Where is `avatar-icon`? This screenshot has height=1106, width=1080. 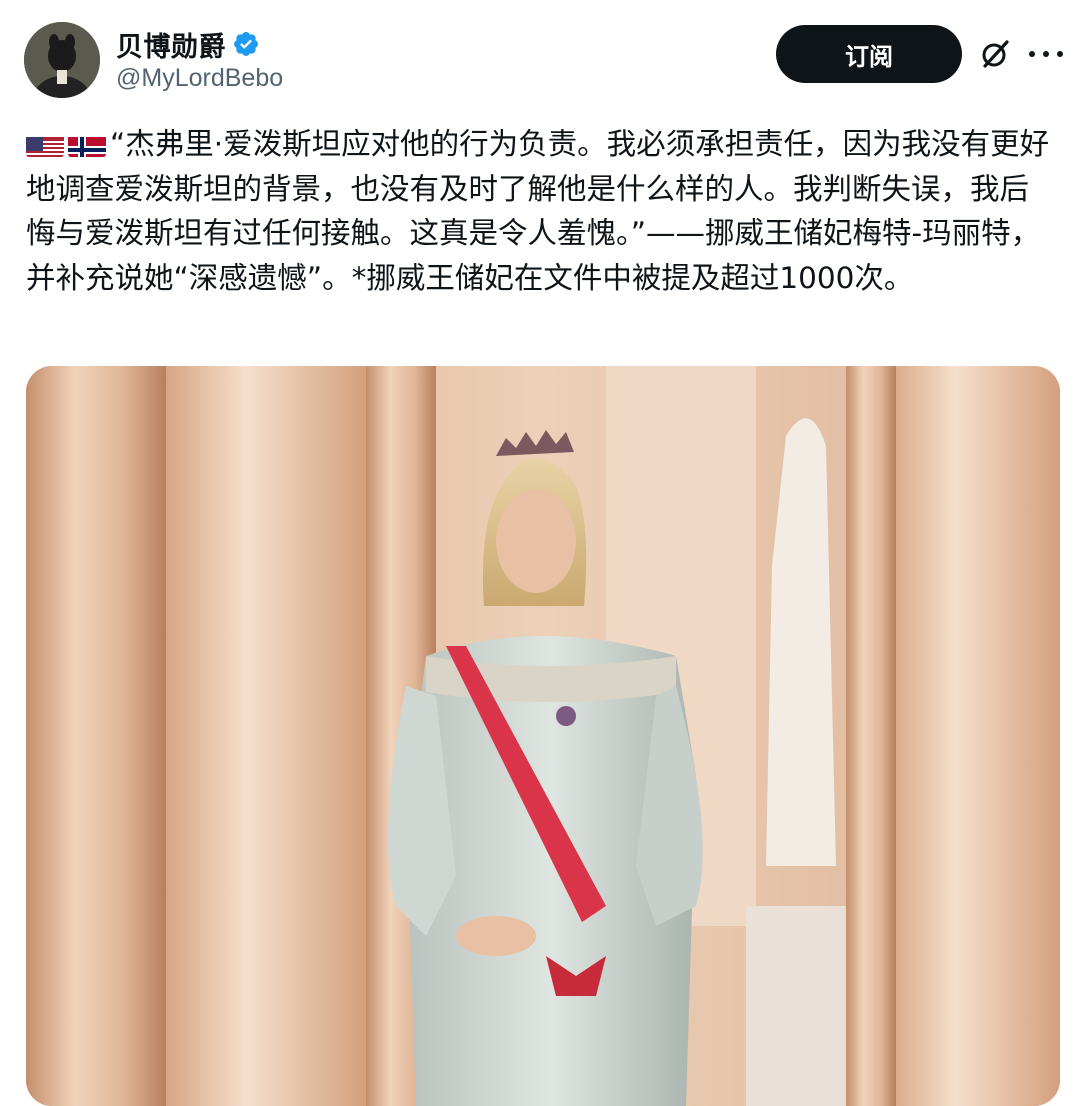
avatar-icon is located at coordinates (62, 60).